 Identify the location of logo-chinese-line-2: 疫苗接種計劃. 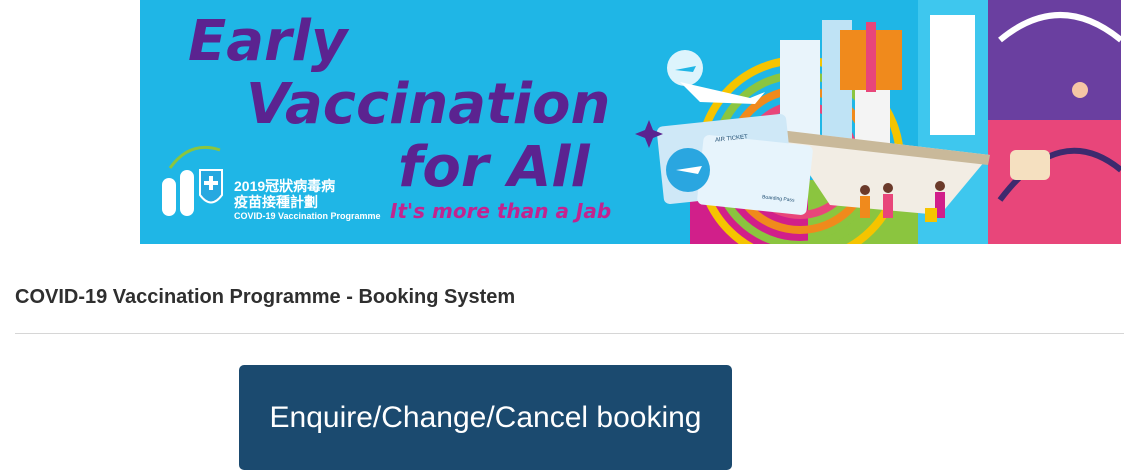
(276, 202).